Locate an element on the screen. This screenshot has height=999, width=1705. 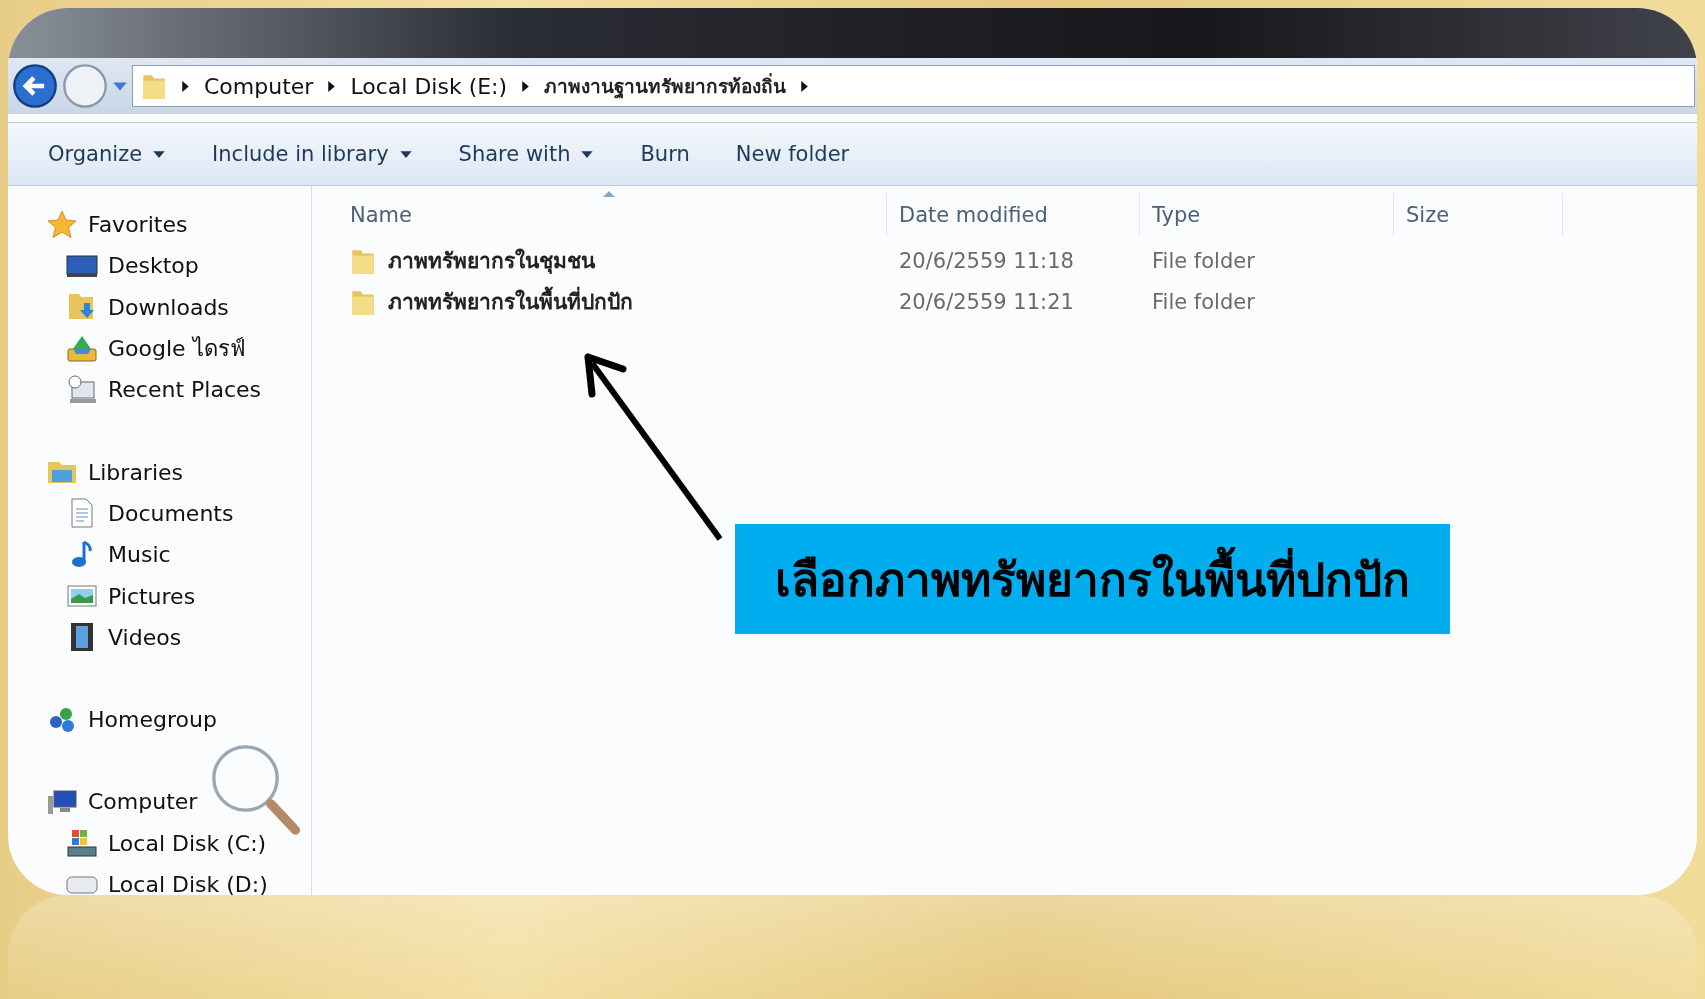
windows-disk-icon is located at coordinates (82, 843).